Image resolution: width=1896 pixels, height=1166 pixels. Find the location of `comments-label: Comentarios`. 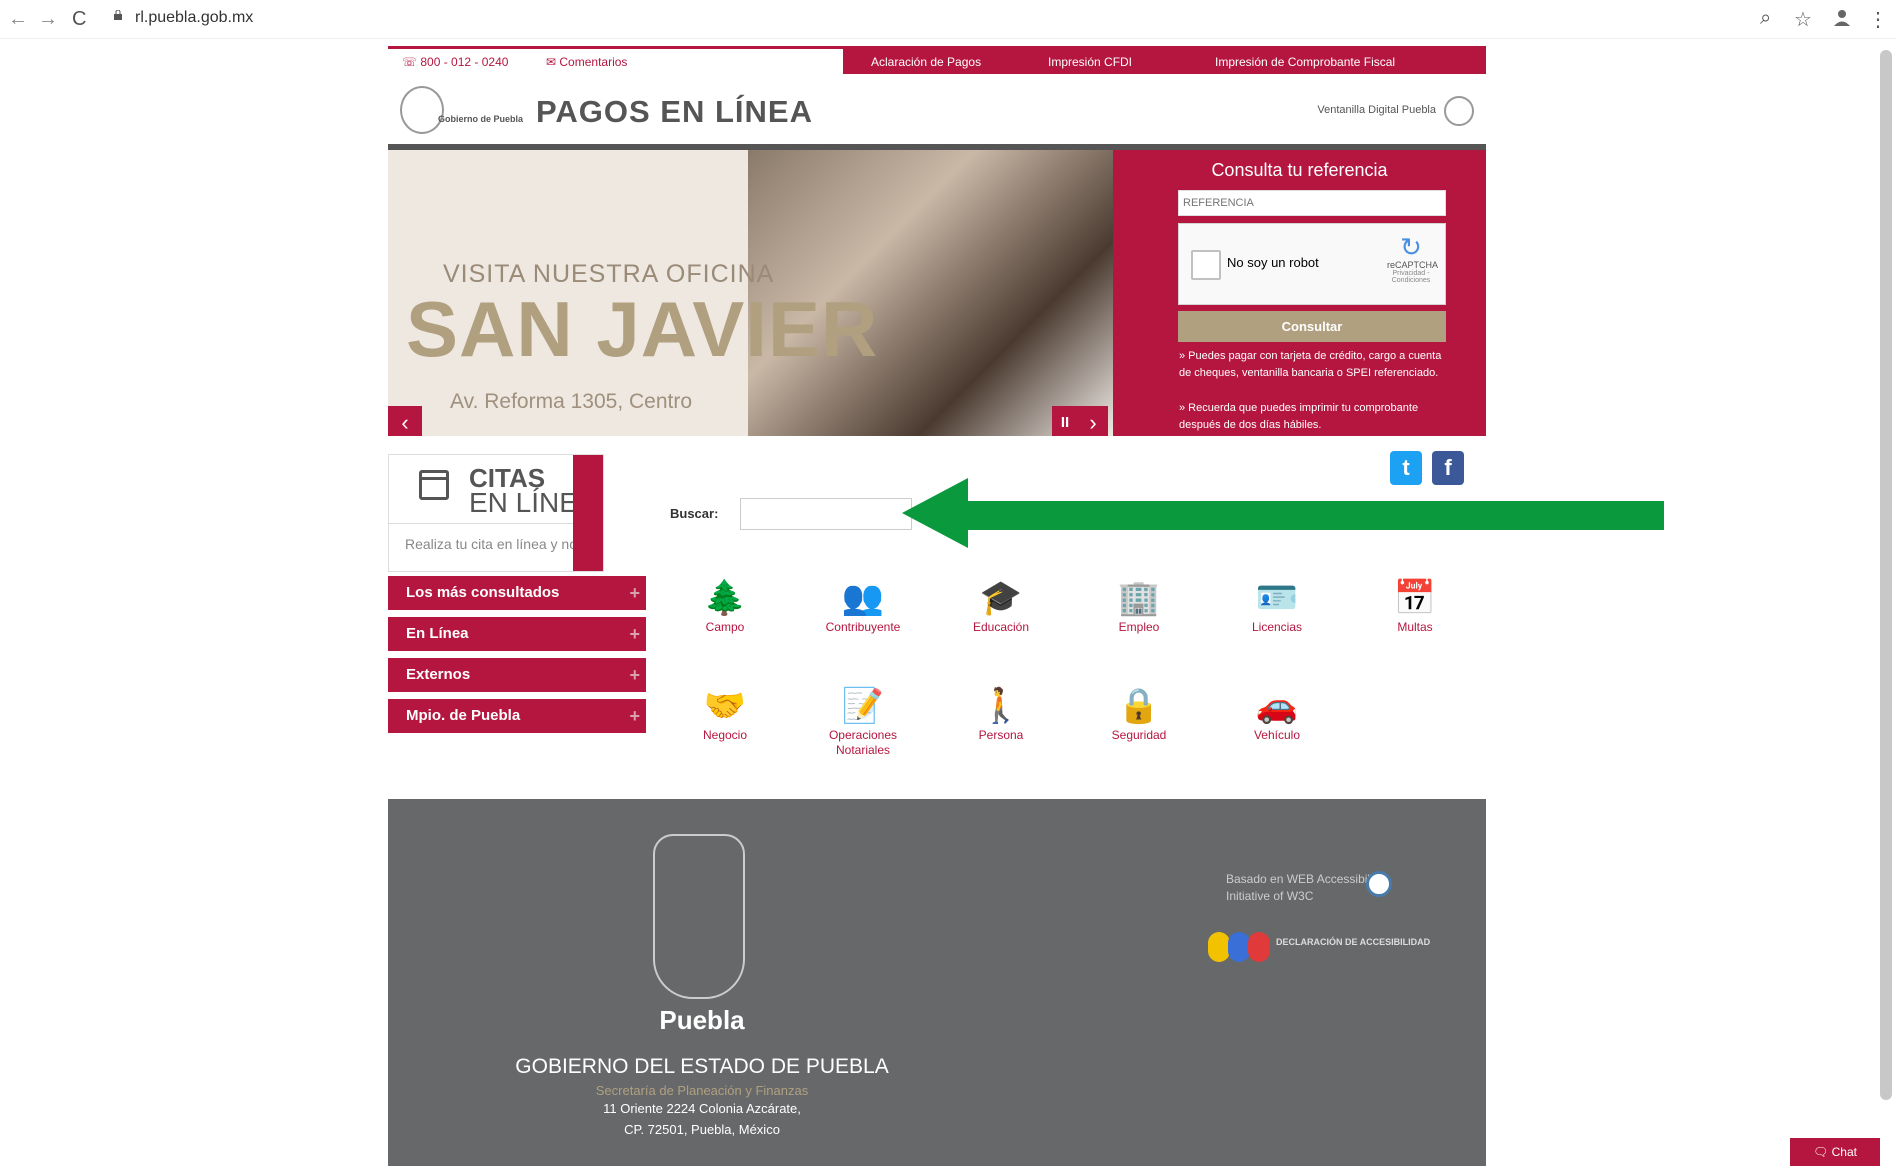

comments-label: Comentarios is located at coordinates (593, 62).